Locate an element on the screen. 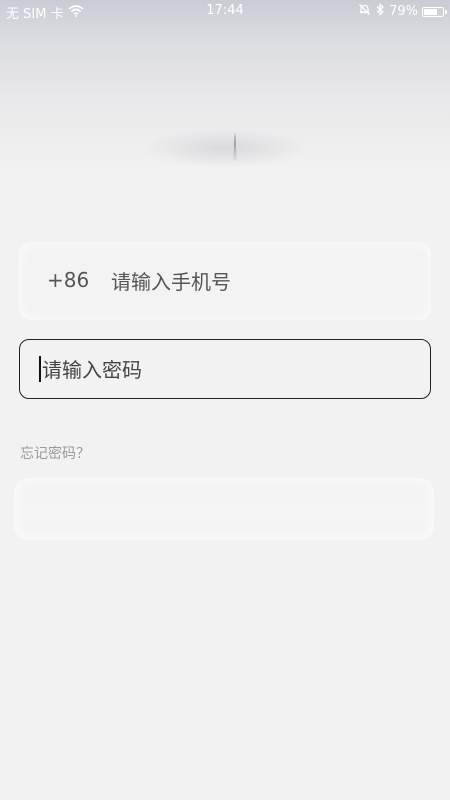  login-button is located at coordinates (224, 509).